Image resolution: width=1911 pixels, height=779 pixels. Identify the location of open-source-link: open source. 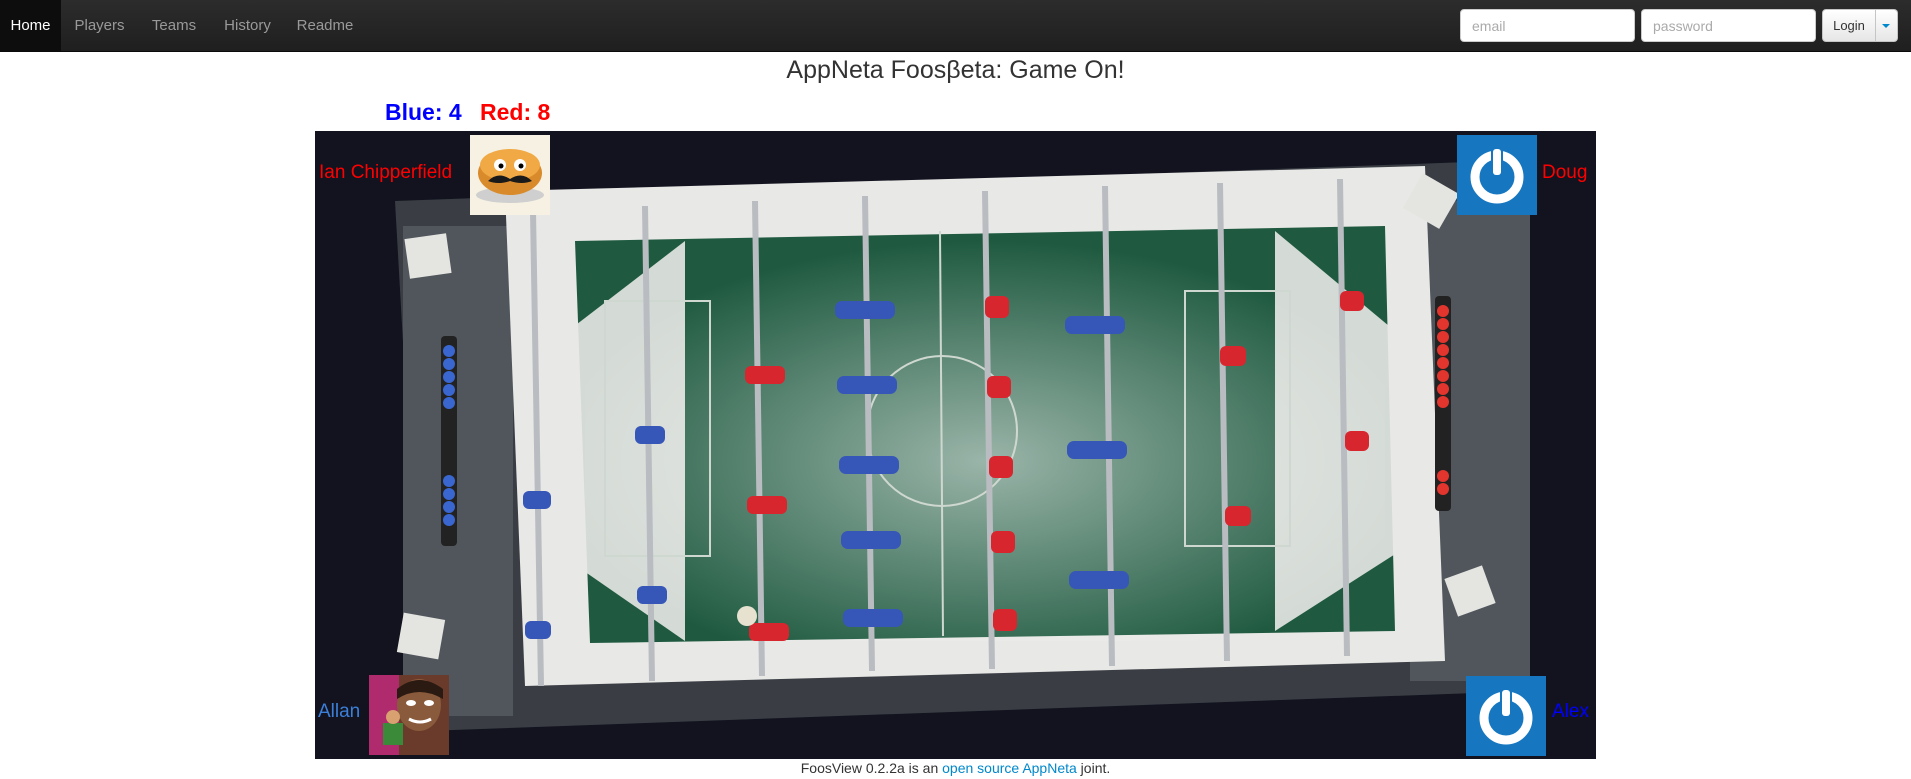
(980, 768).